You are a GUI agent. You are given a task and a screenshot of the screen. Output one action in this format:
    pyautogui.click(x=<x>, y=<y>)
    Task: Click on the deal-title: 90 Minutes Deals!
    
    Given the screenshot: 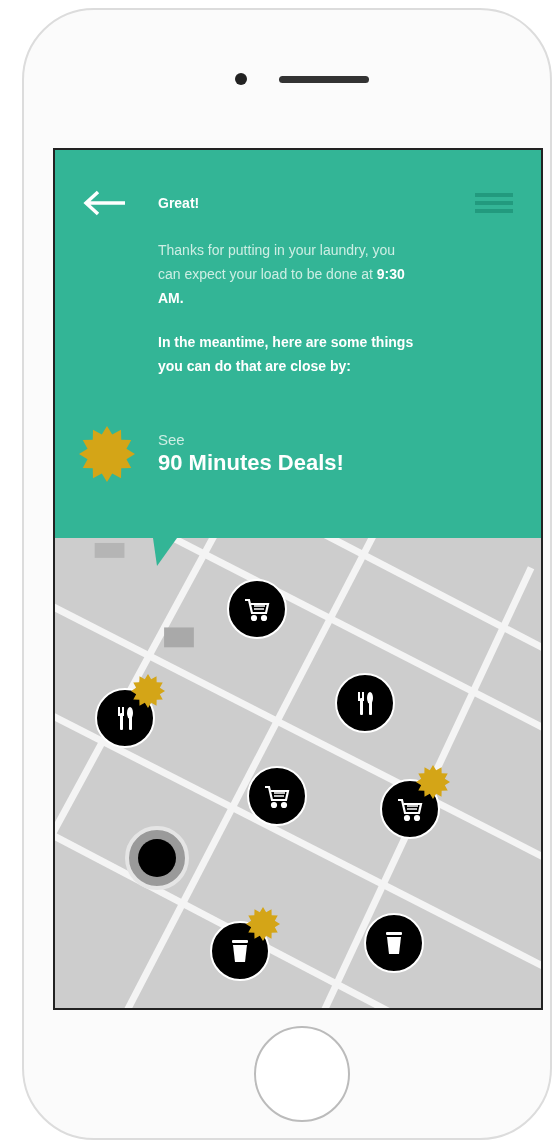 What is the action you would take?
    pyautogui.click(x=251, y=463)
    